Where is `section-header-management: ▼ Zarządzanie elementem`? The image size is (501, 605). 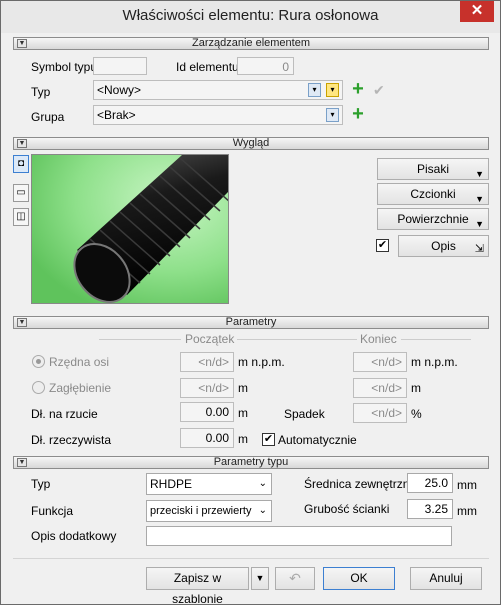
section-header-management: ▼ Zarządzanie elementem is located at coordinates (251, 43).